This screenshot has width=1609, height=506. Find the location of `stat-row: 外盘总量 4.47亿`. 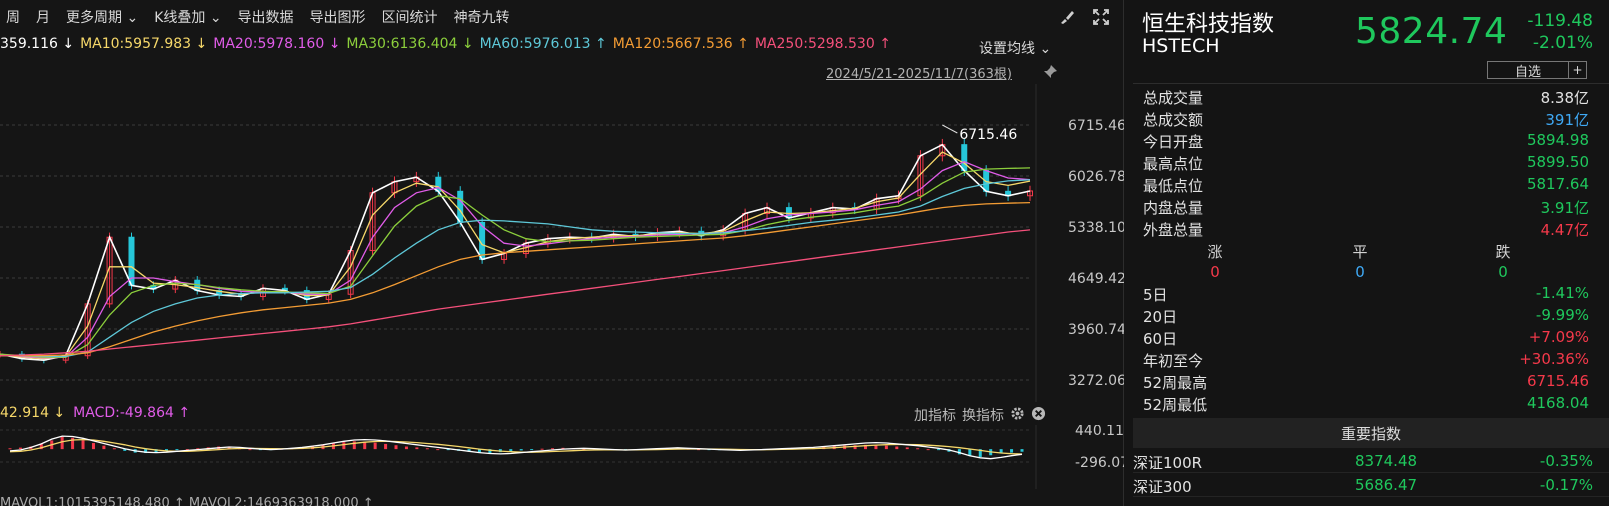

stat-row: 外盘总量 4.47亿 is located at coordinates (1366, 230).